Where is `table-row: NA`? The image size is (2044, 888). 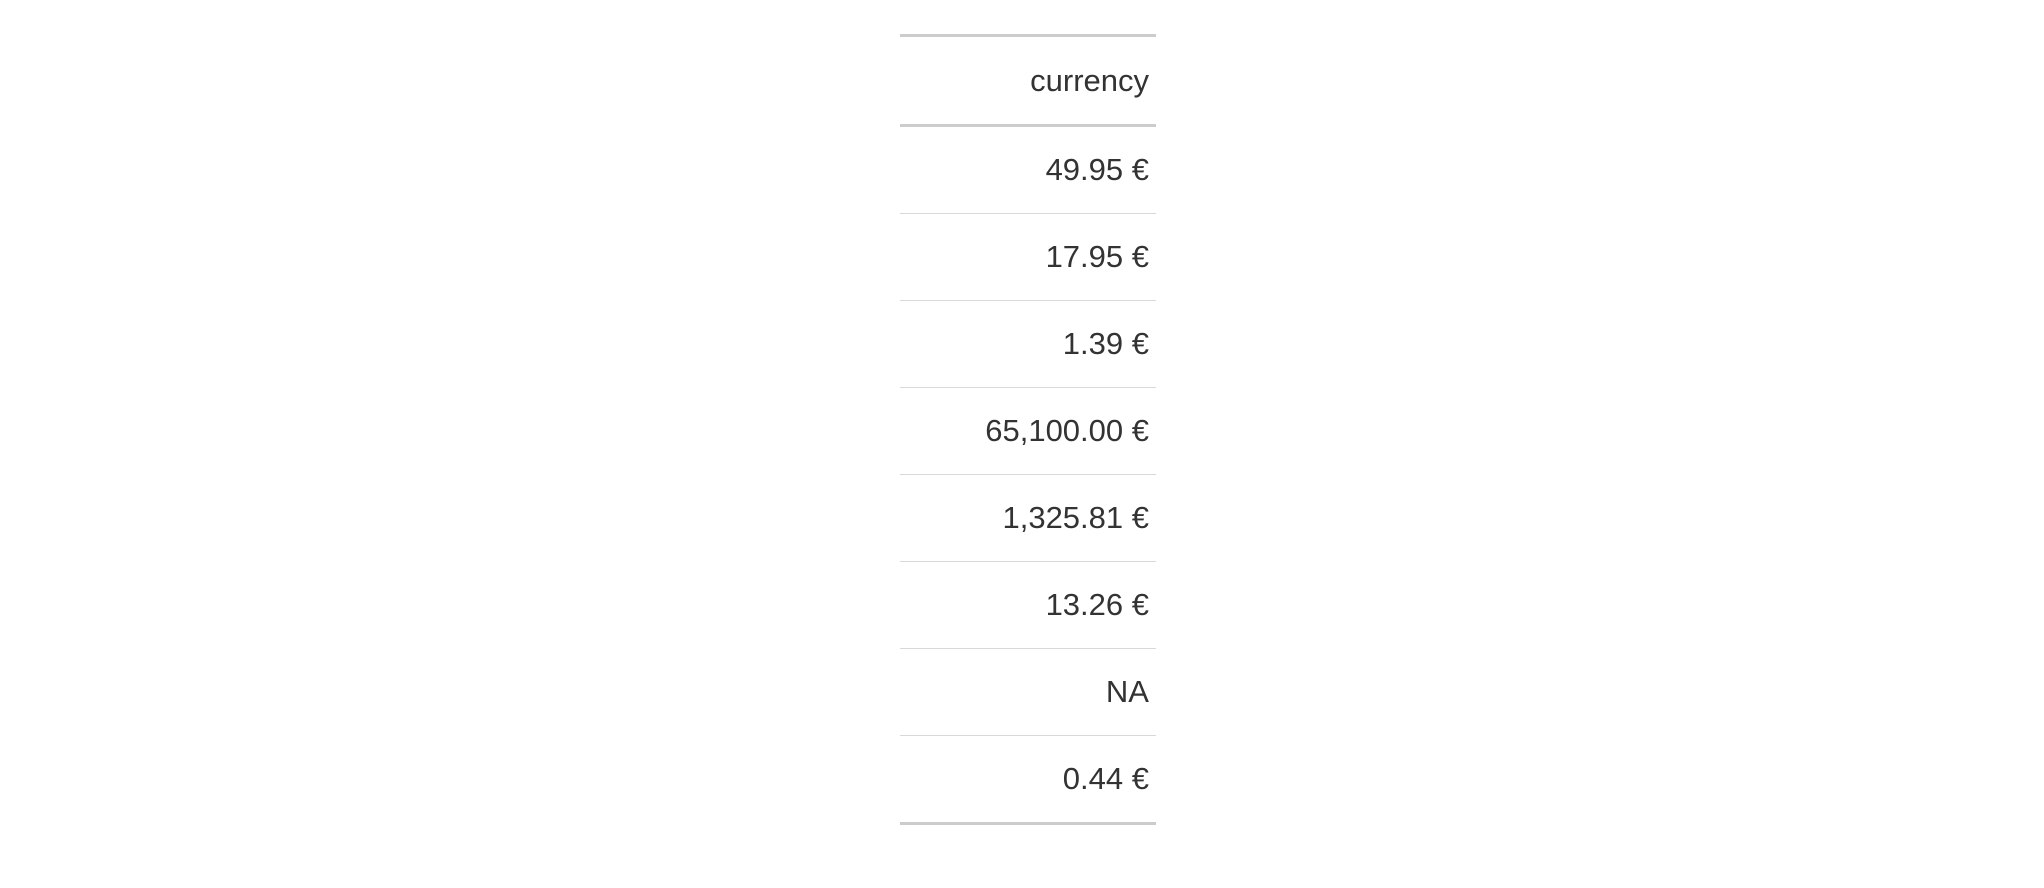 table-row: NA is located at coordinates (1028, 692).